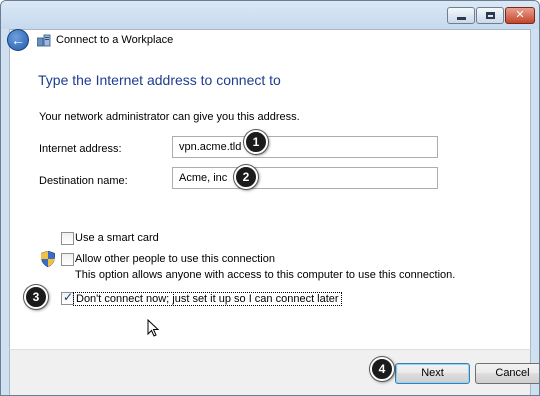  Describe the element at coordinates (83, 181) in the screenshot. I see `destination-name-label: Destination name:` at that location.